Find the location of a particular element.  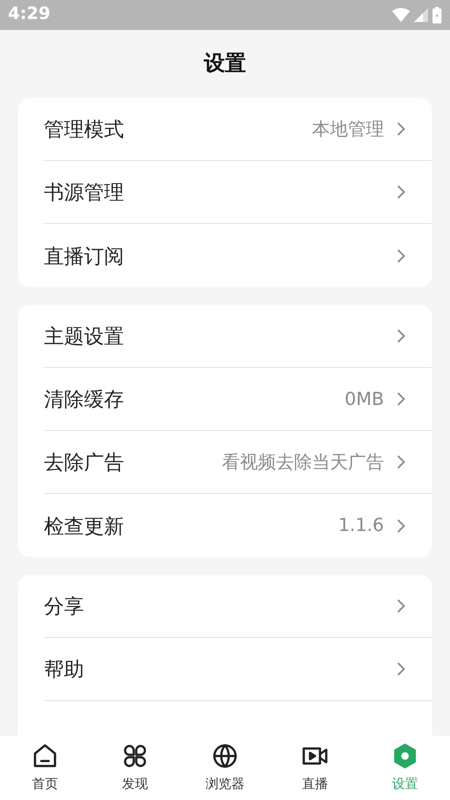

nav-tab: 直播 is located at coordinates (315, 768).